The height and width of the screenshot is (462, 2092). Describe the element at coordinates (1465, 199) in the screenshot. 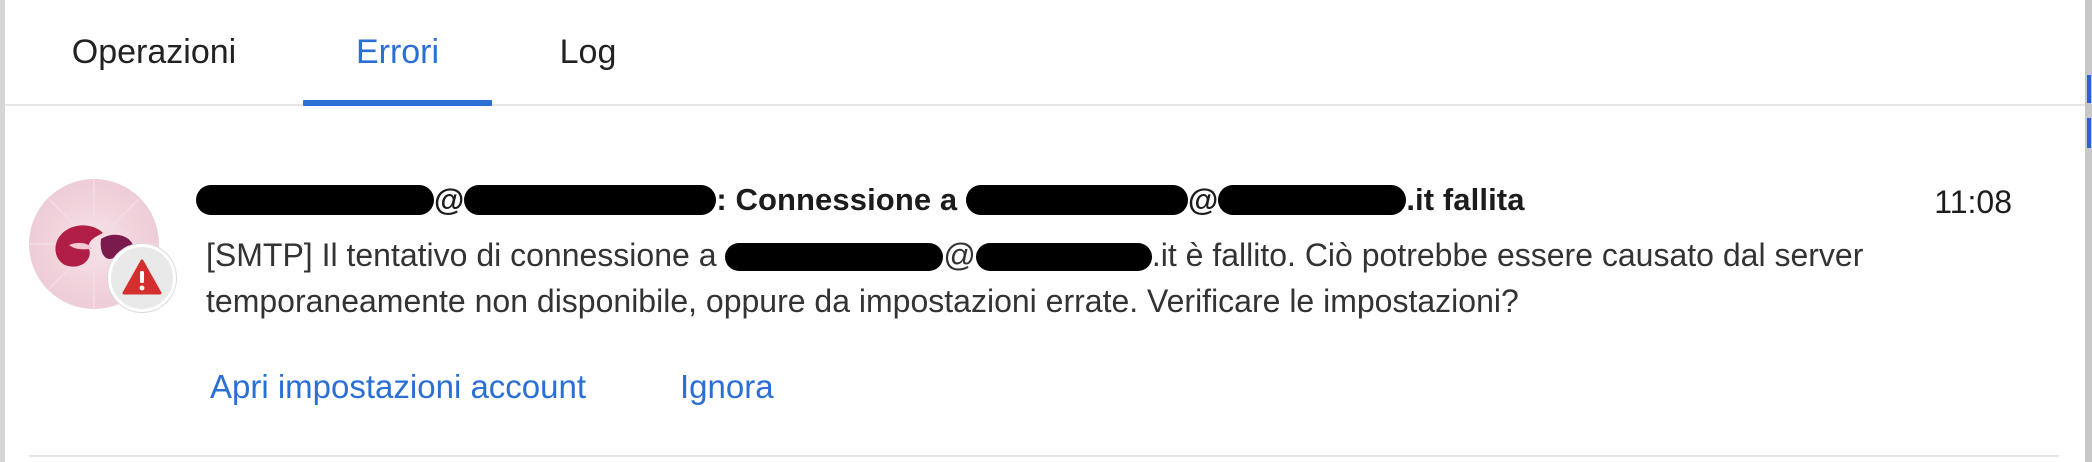

I see `title-end: .it fallita` at that location.